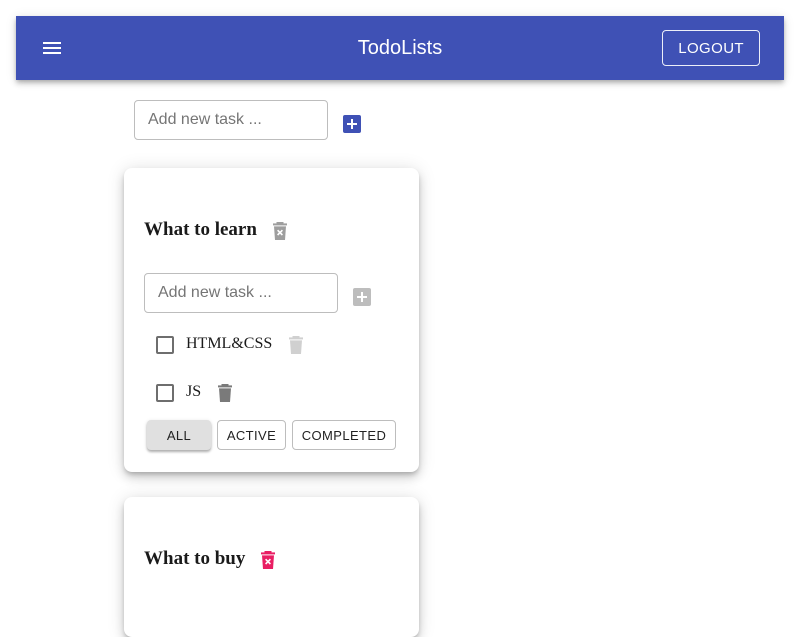 This screenshot has height=637, width=800. Describe the element at coordinates (237, 120) in the screenshot. I see `new-todolist-input` at that location.